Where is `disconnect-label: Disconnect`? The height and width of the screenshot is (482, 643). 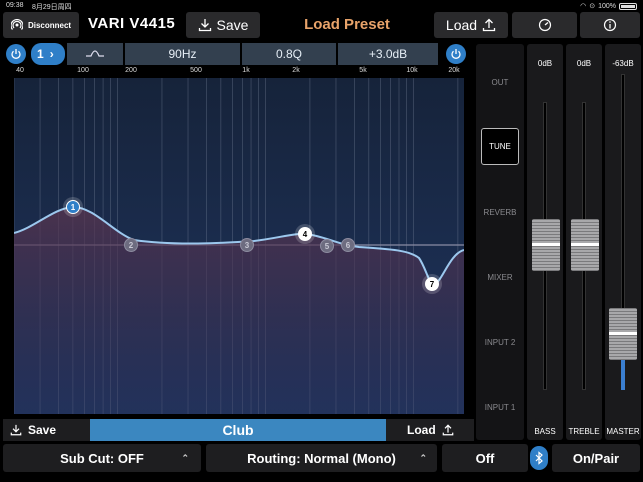
disconnect-label: Disconnect is located at coordinates (49, 25).